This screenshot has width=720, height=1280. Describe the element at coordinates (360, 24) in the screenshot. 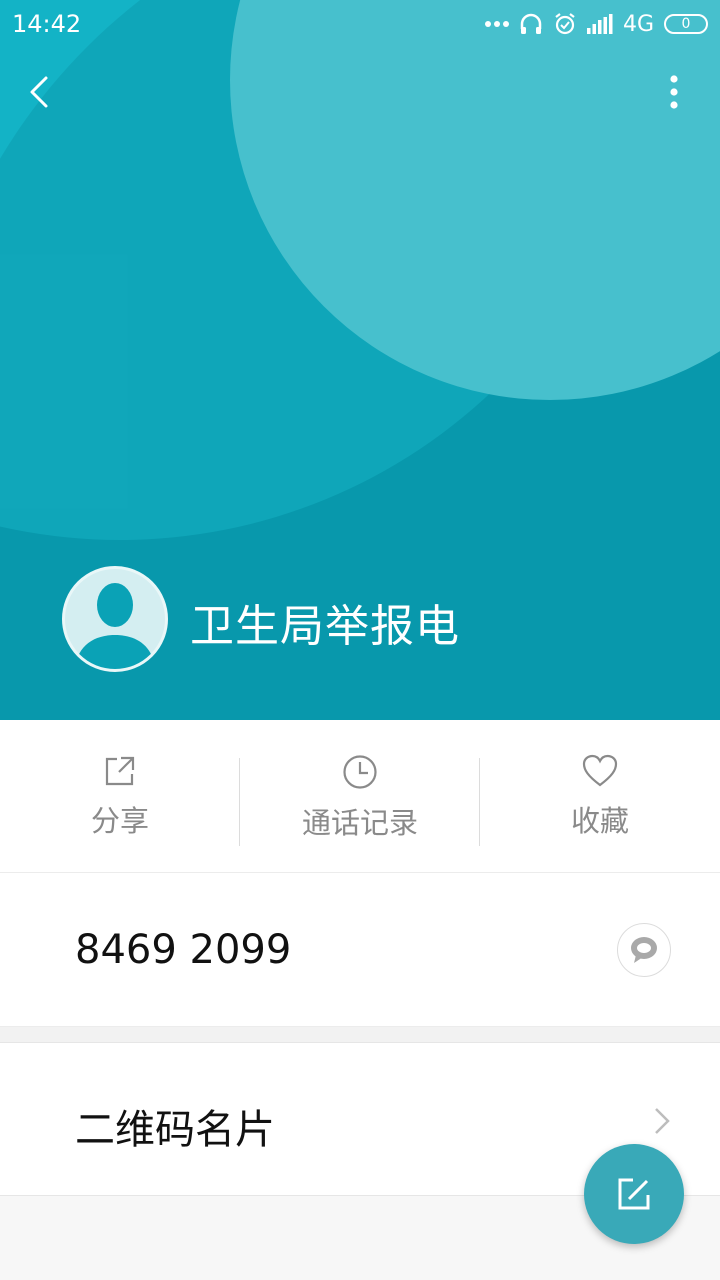

I see `status-bar: 14:42 4G 0` at that location.